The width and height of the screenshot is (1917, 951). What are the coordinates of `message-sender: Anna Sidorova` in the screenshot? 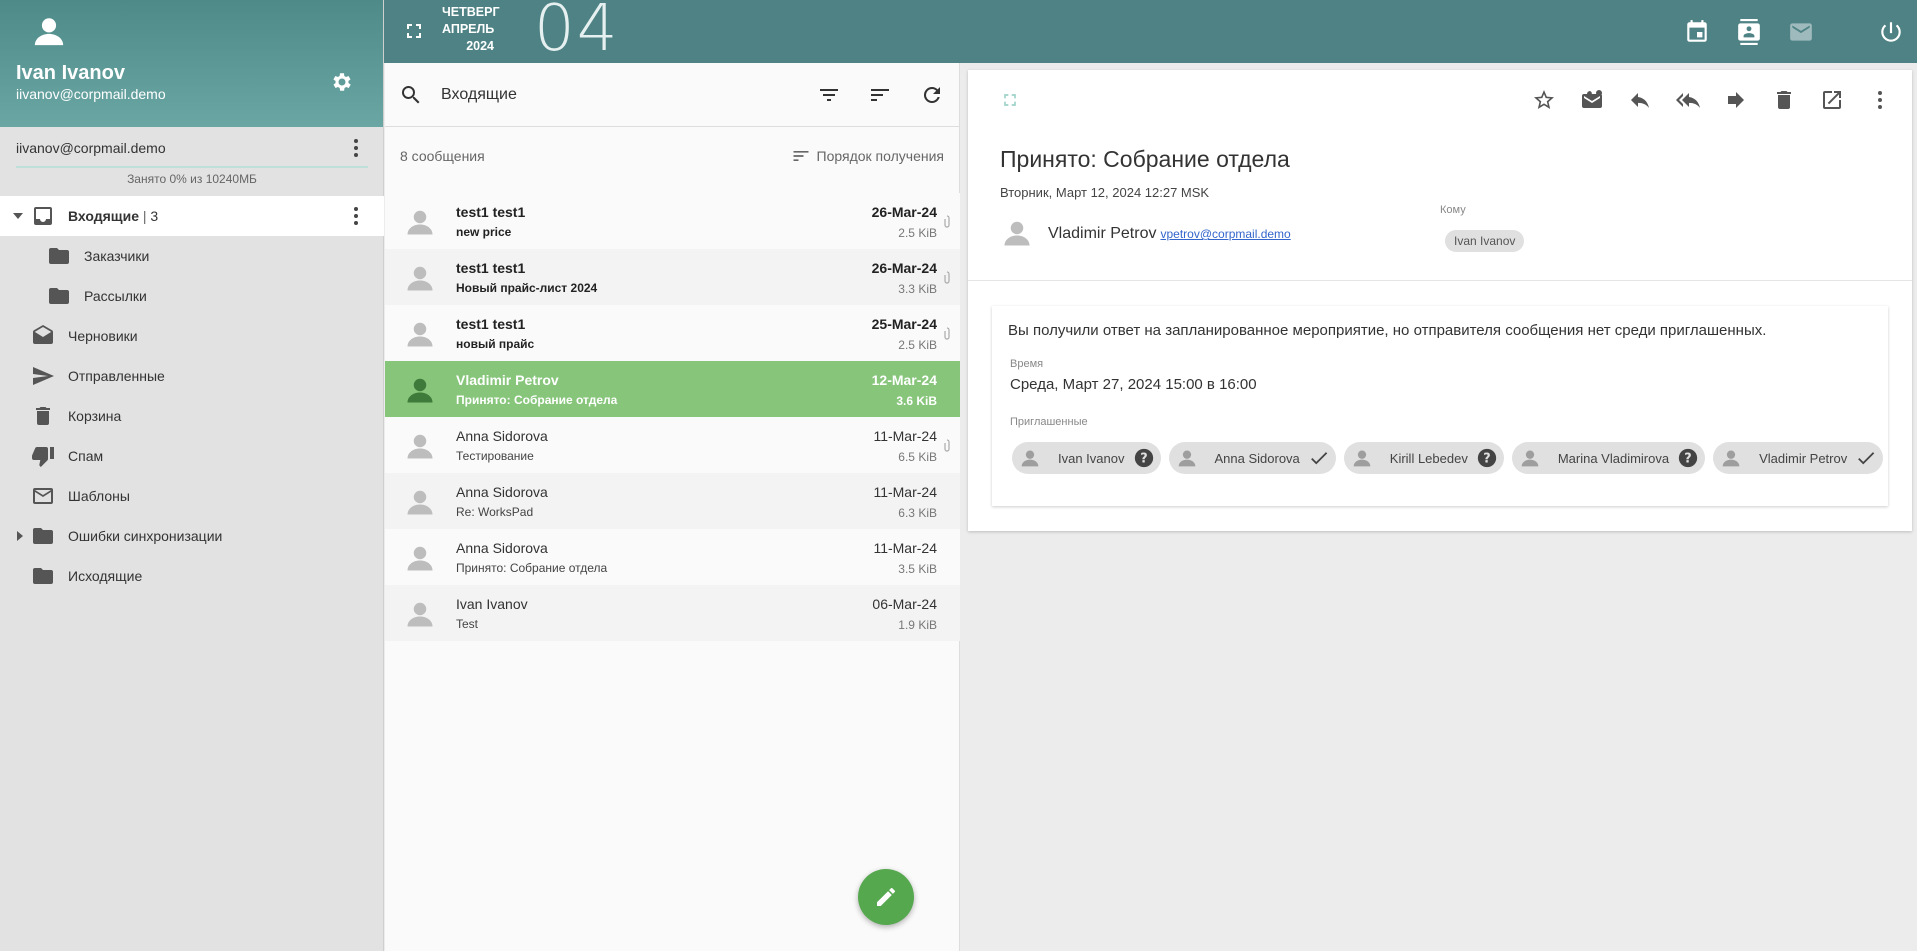 It's located at (502, 548).